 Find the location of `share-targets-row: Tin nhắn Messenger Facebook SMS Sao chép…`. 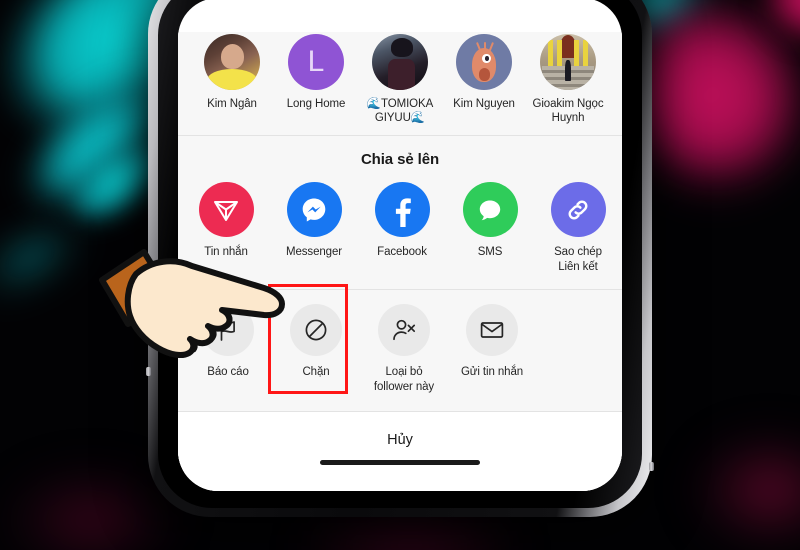

share-targets-row: Tin nhắn Messenger Facebook SMS Sao chép… is located at coordinates (400, 235).